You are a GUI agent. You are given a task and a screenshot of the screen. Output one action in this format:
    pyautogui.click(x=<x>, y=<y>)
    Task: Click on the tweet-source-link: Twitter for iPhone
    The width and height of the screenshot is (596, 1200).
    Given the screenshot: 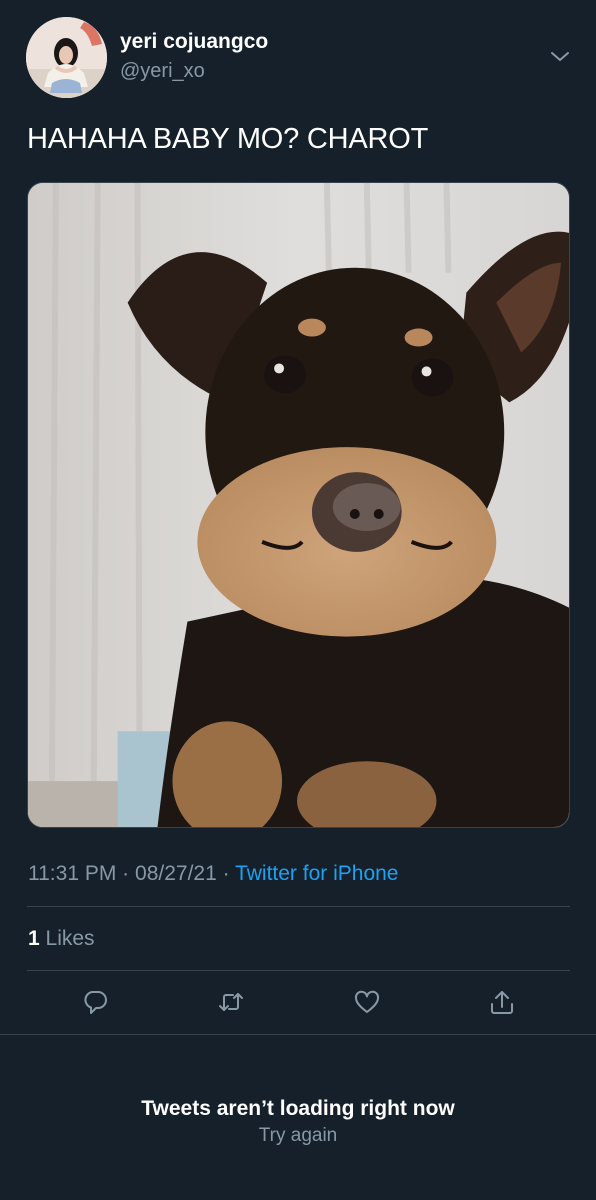 What is the action you would take?
    pyautogui.click(x=316, y=873)
    